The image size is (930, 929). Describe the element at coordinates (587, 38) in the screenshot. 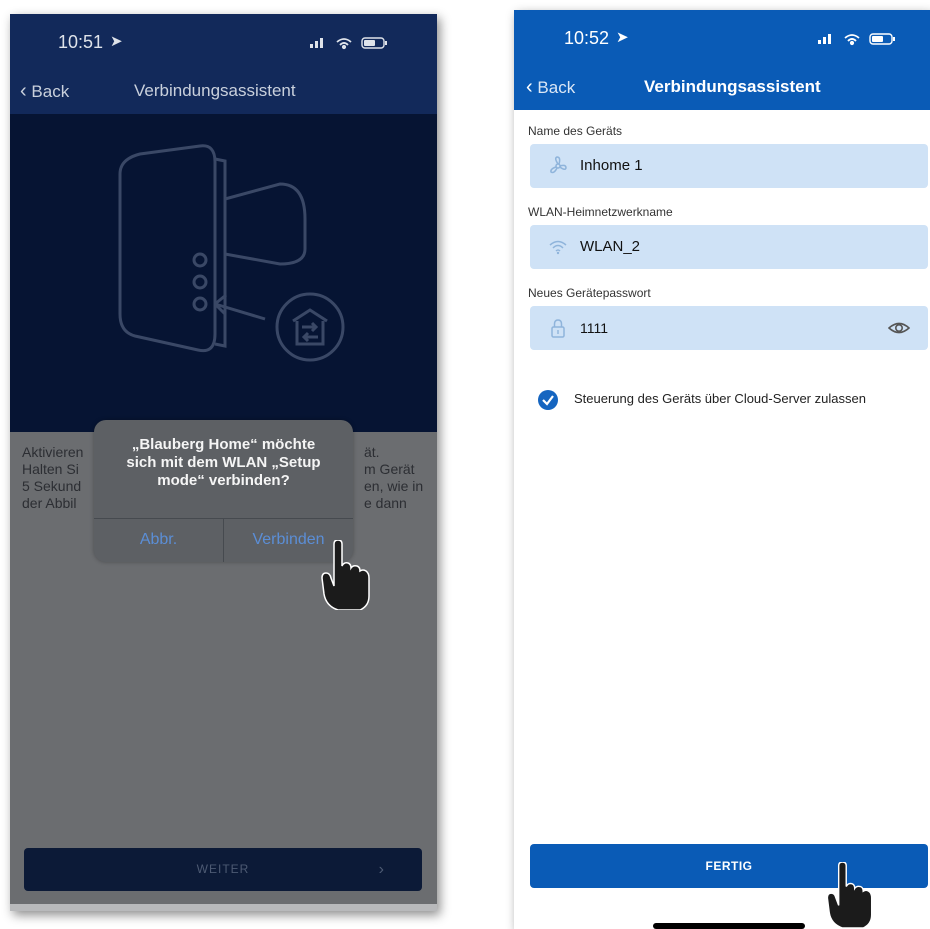

I see `status-time: 10:52` at that location.